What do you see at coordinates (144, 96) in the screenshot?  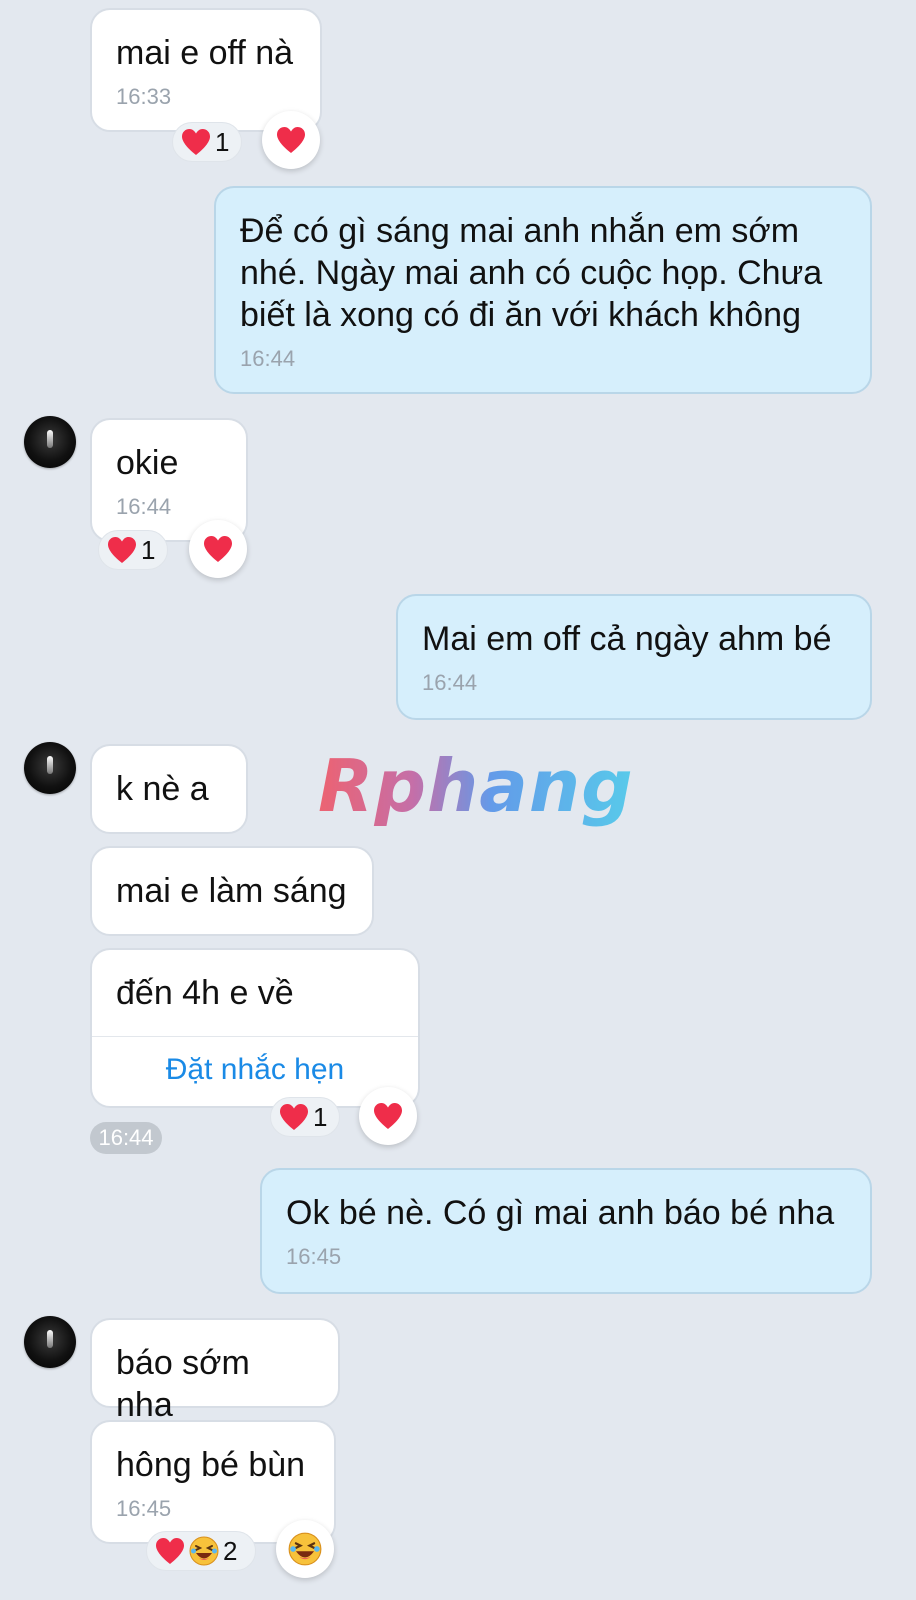 I see `message-time: 16:33` at bounding box center [144, 96].